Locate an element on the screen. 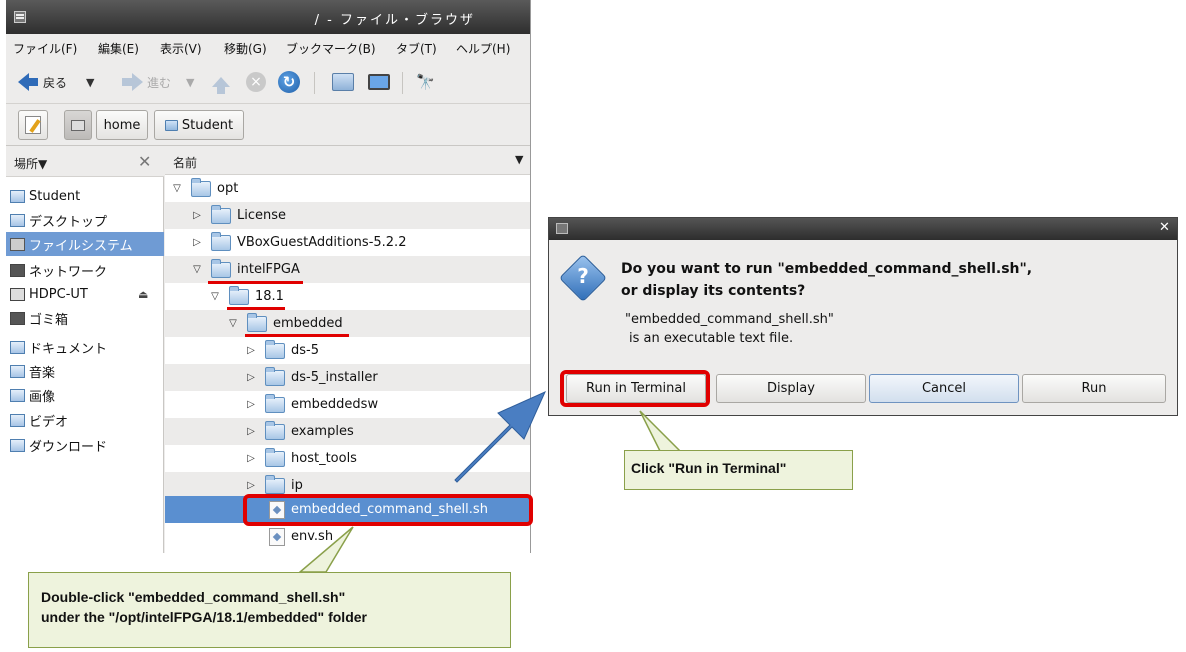 This screenshot has width=1186, height=652. big-blue-arrow is located at coordinates (500, 437).